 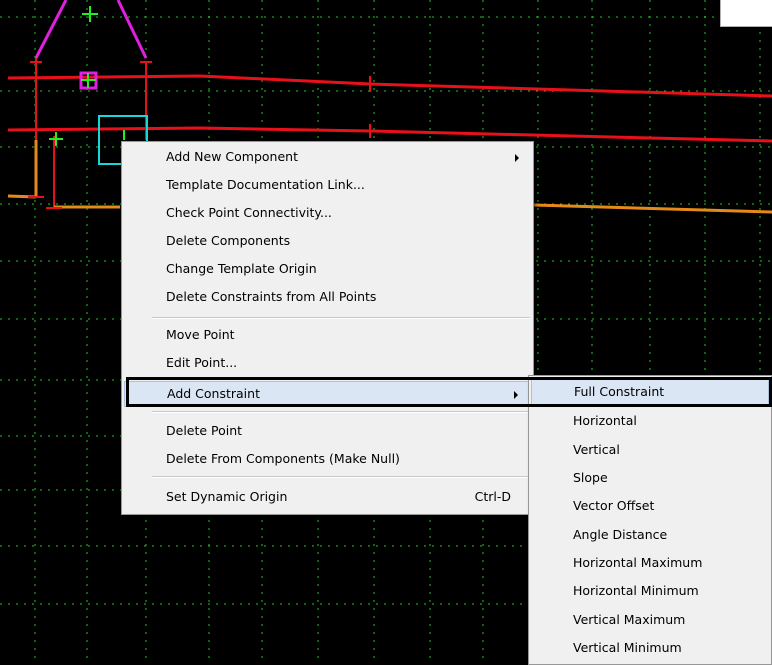 I want to click on menu-item-delete-constraints-from-all-points: Delete Constraints from All Points, so click(x=327, y=297).